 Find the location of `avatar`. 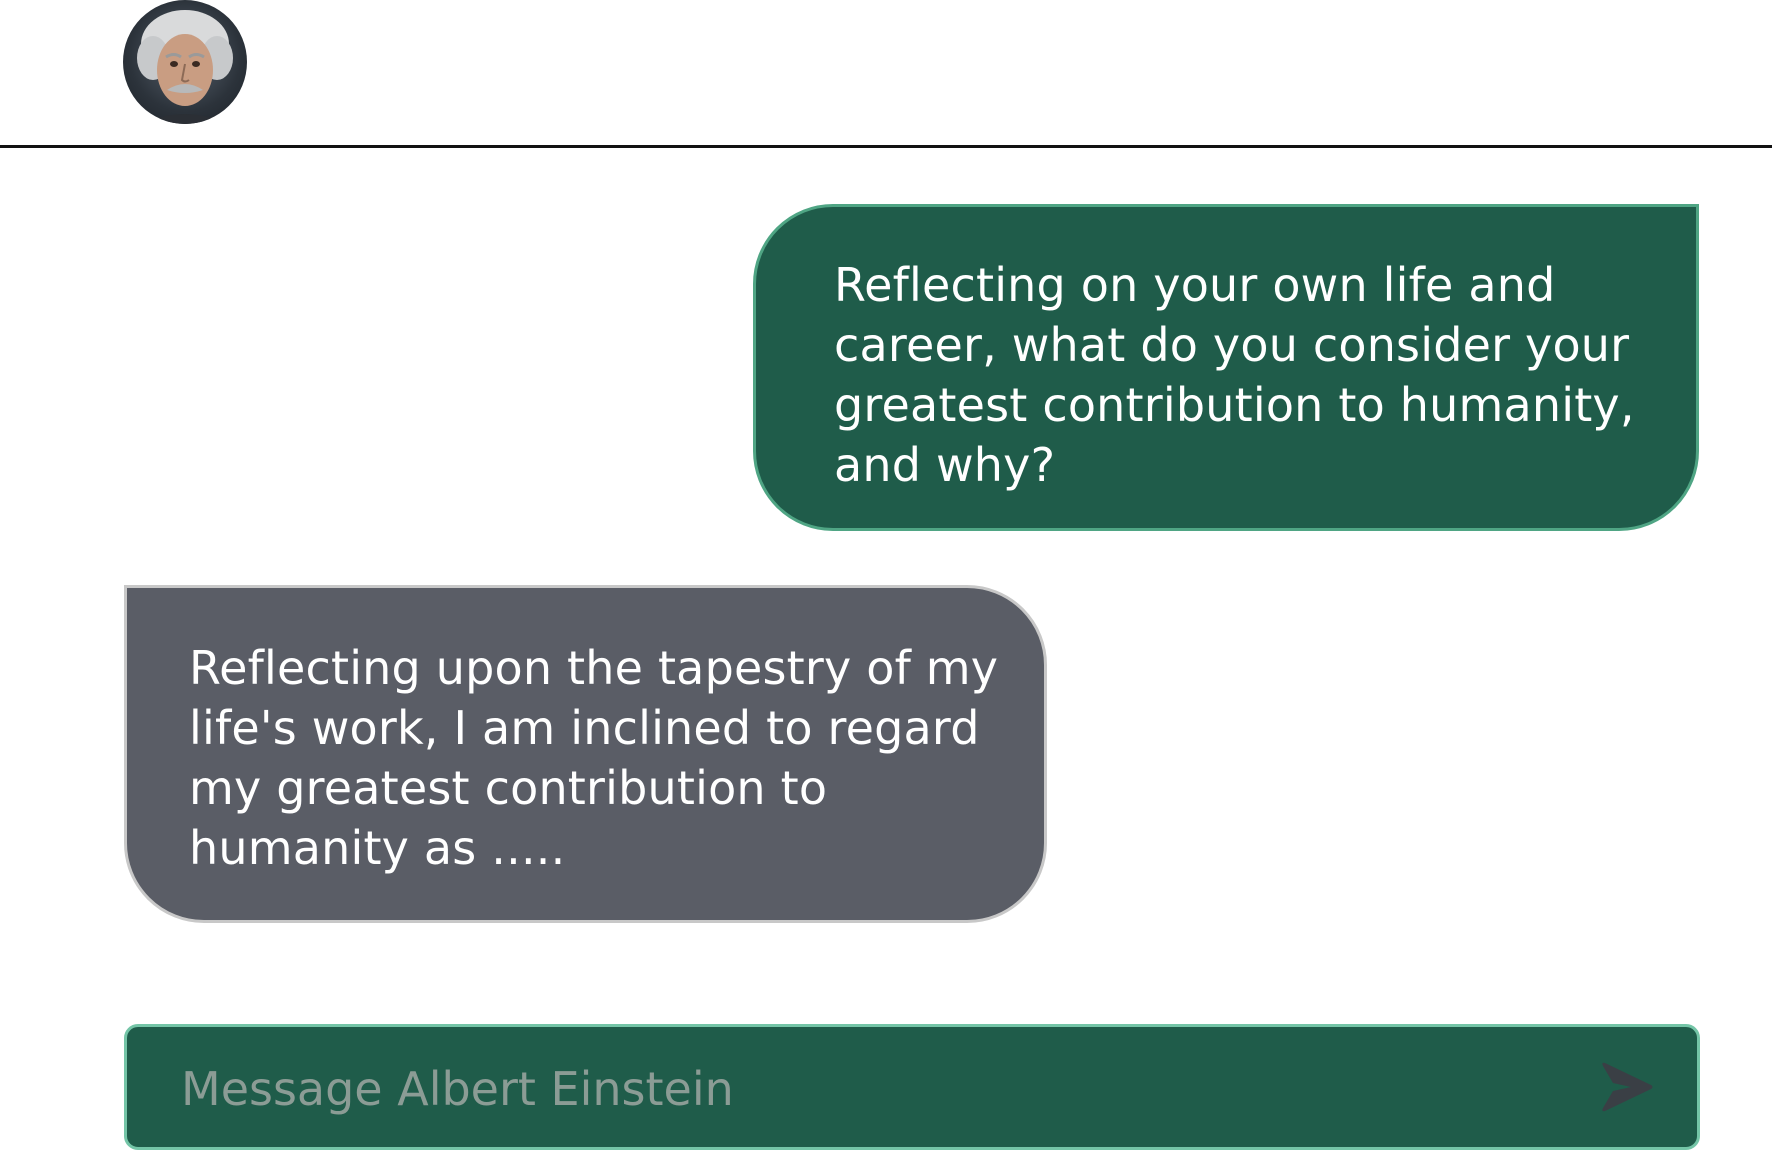

avatar is located at coordinates (185, 62).